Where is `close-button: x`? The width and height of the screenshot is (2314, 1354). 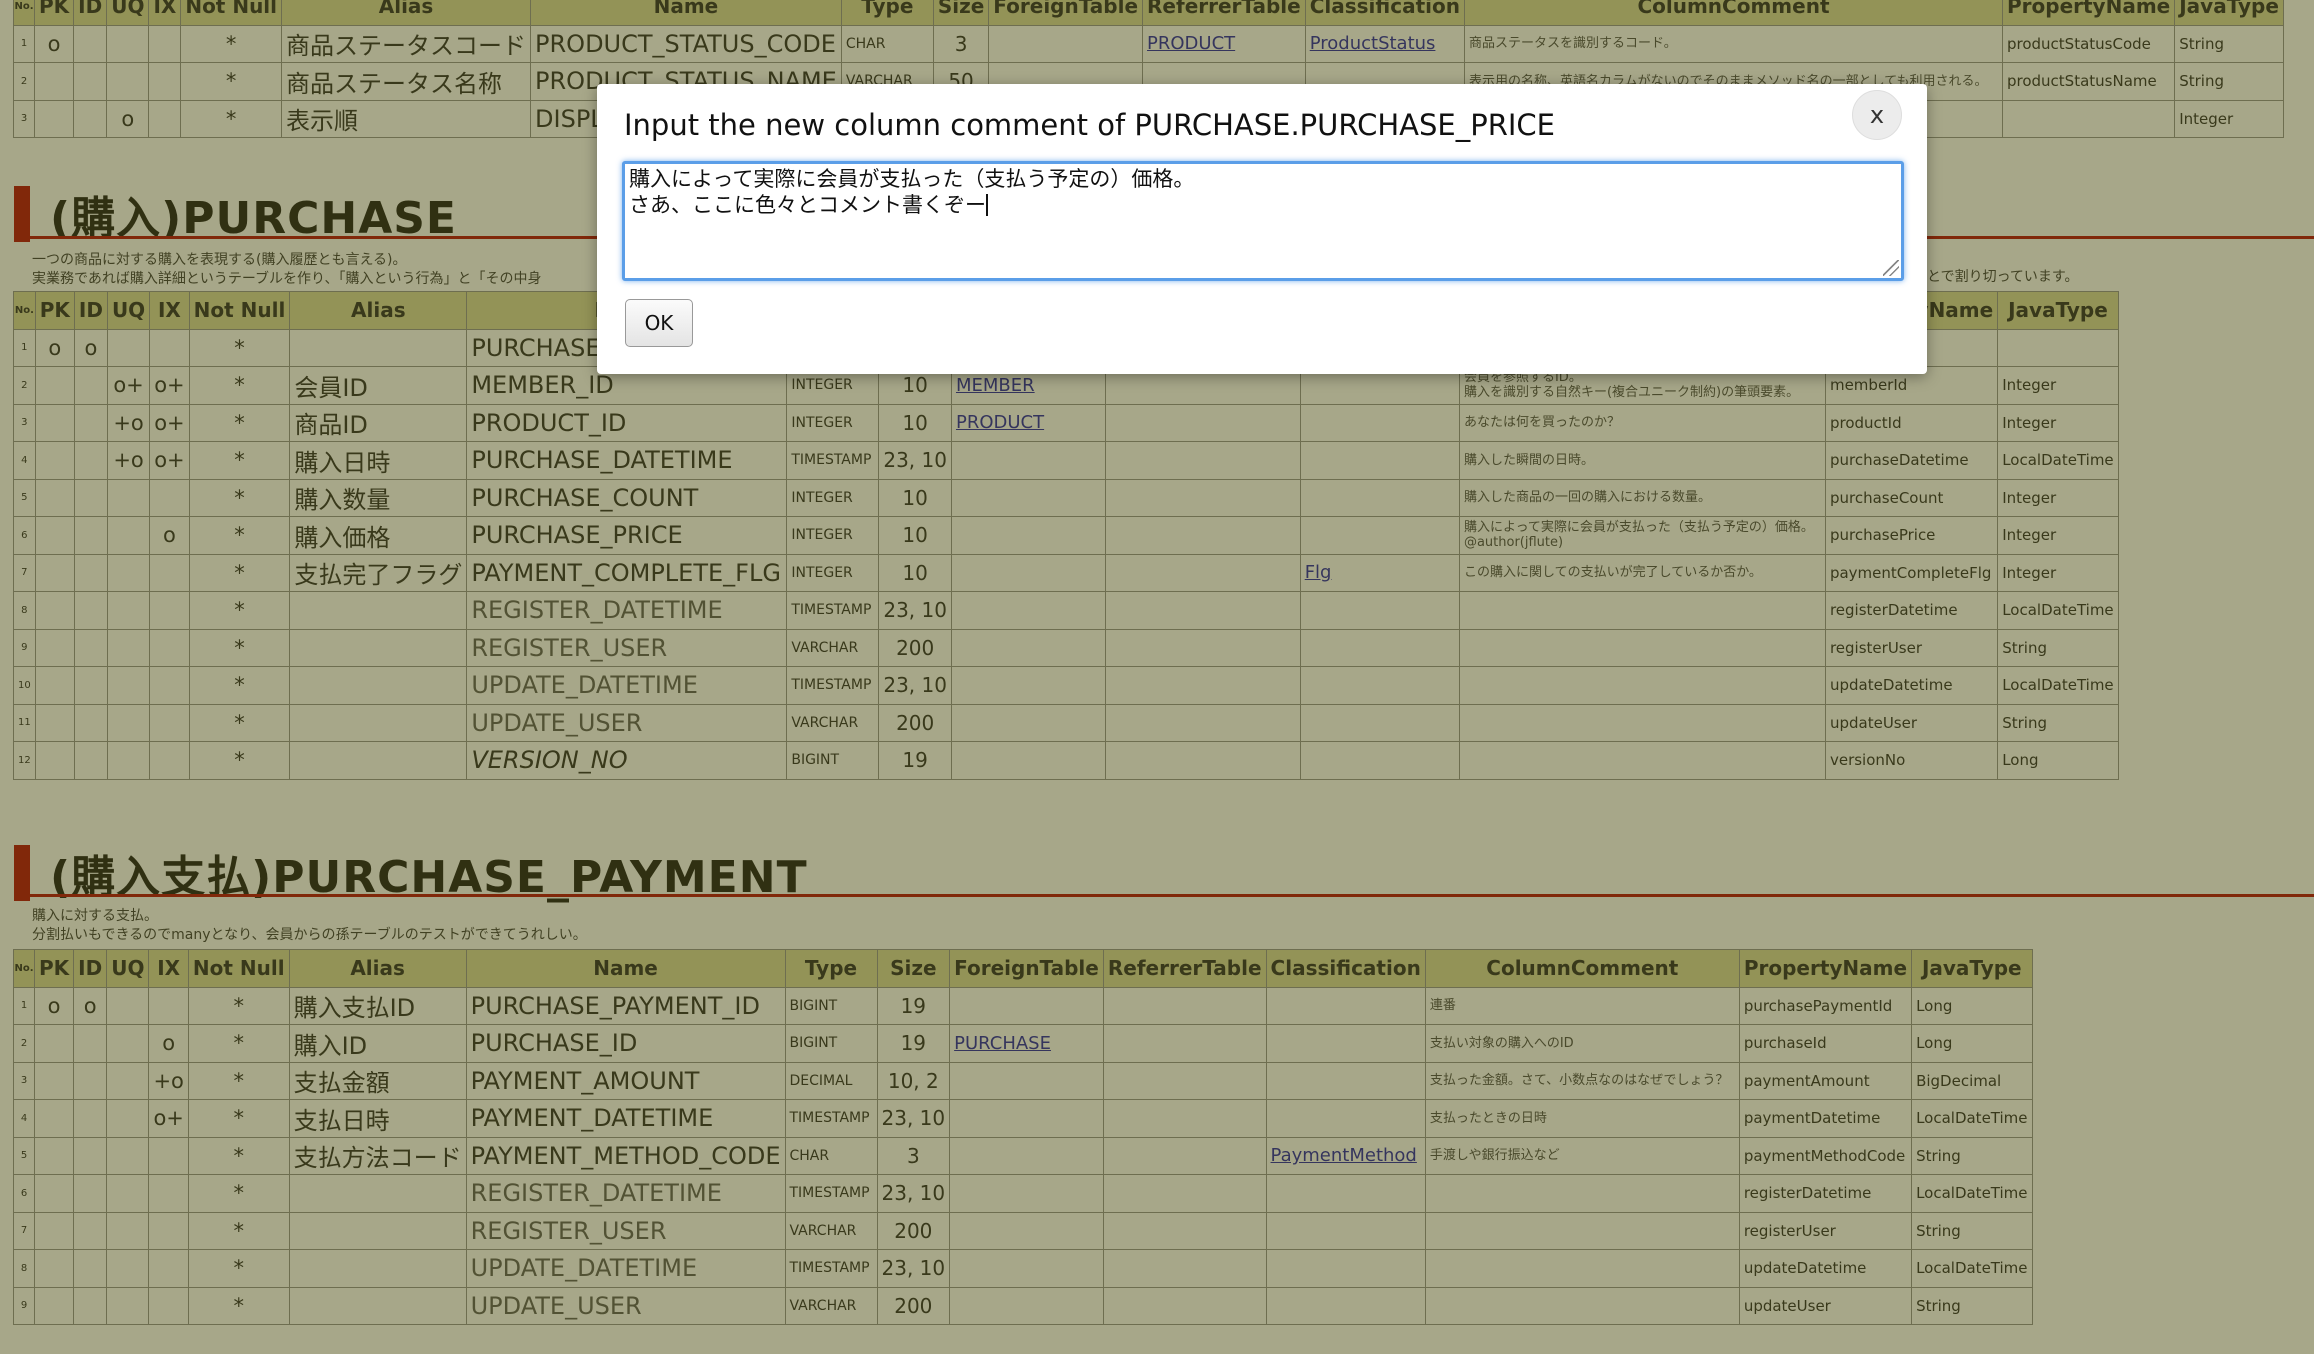
close-button: x is located at coordinates (1877, 115).